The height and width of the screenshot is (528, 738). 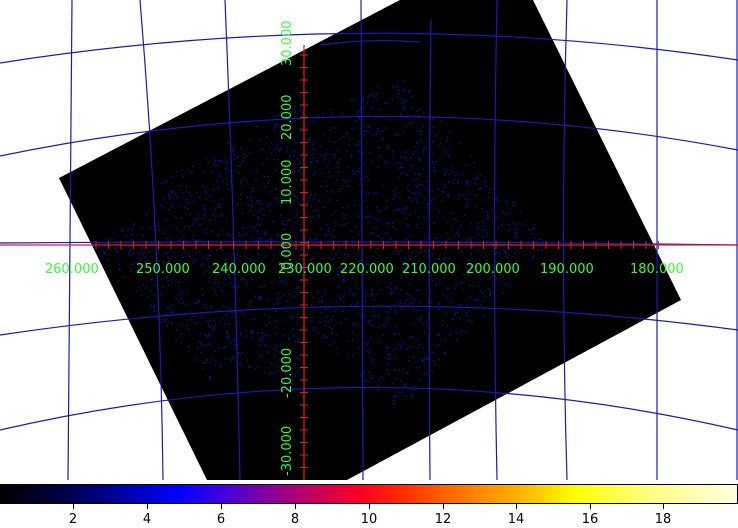 What do you see at coordinates (369, 494) in the screenshot?
I see `colorbar` at bounding box center [369, 494].